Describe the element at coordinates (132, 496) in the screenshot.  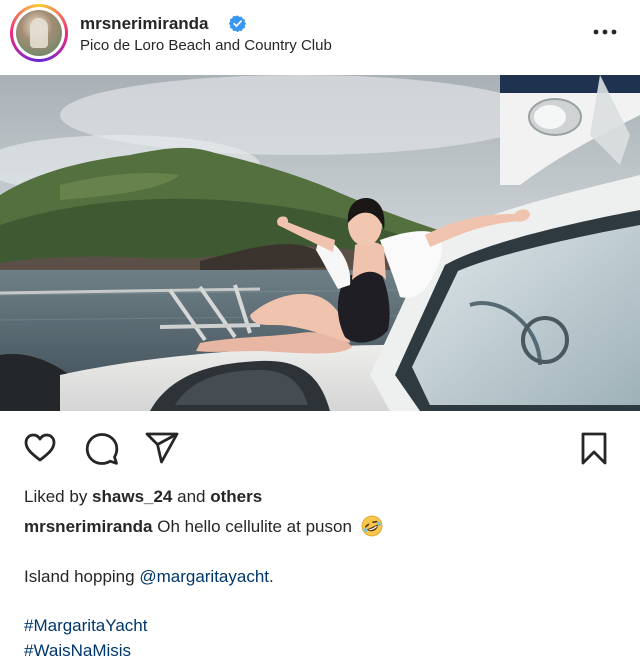
I see `liker-username: shaws_24` at that location.